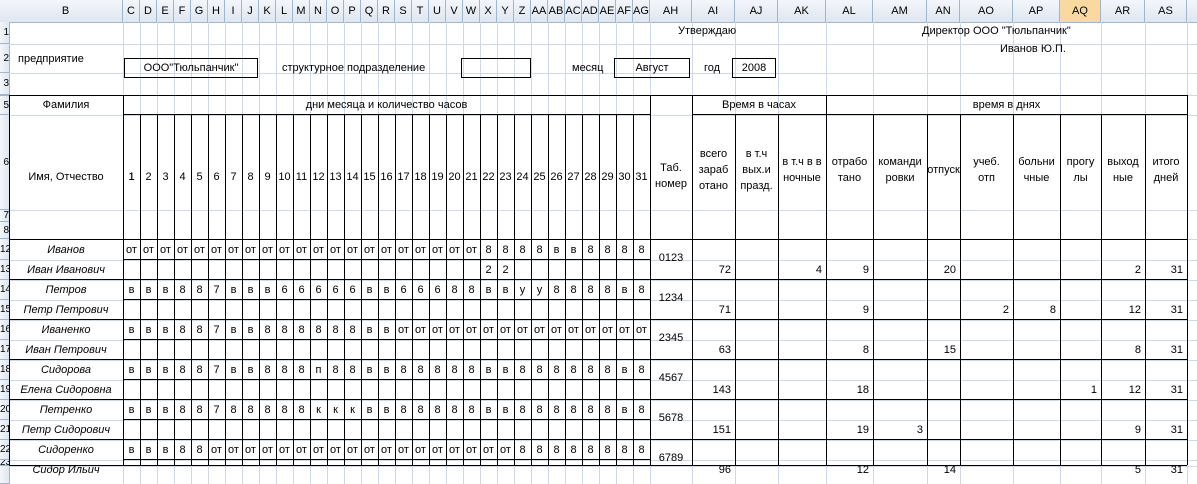  What do you see at coordinates (1137, 350) in the screenshot?
I see `weekend-value: 8` at bounding box center [1137, 350].